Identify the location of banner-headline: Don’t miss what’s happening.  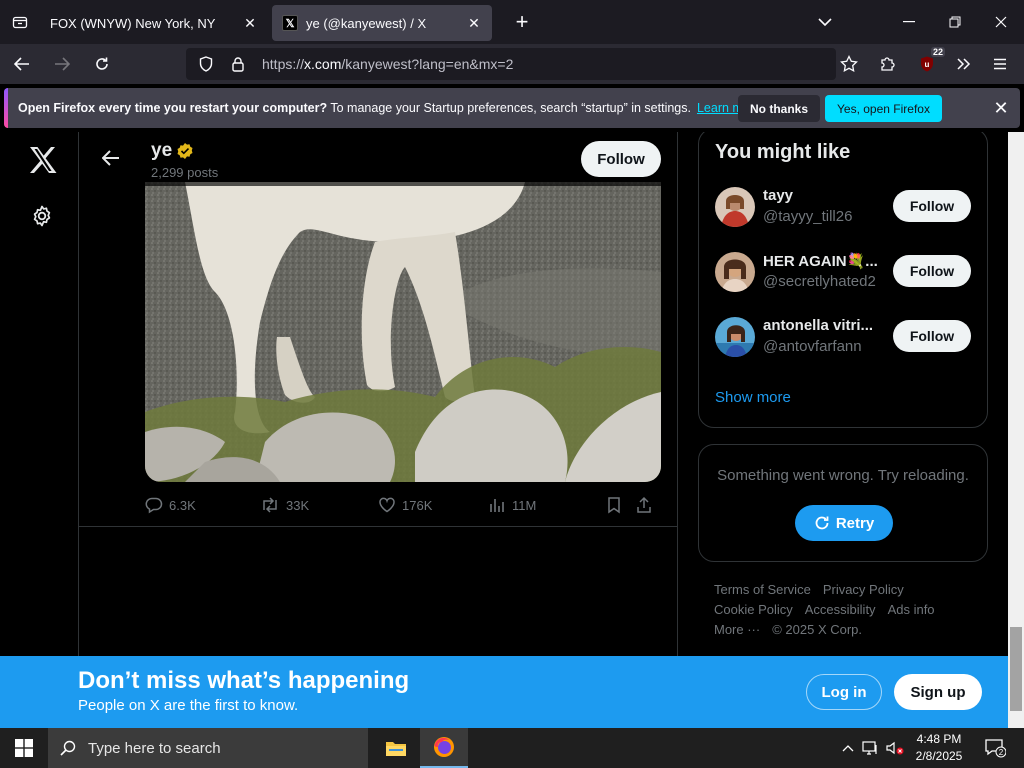
(244, 680).